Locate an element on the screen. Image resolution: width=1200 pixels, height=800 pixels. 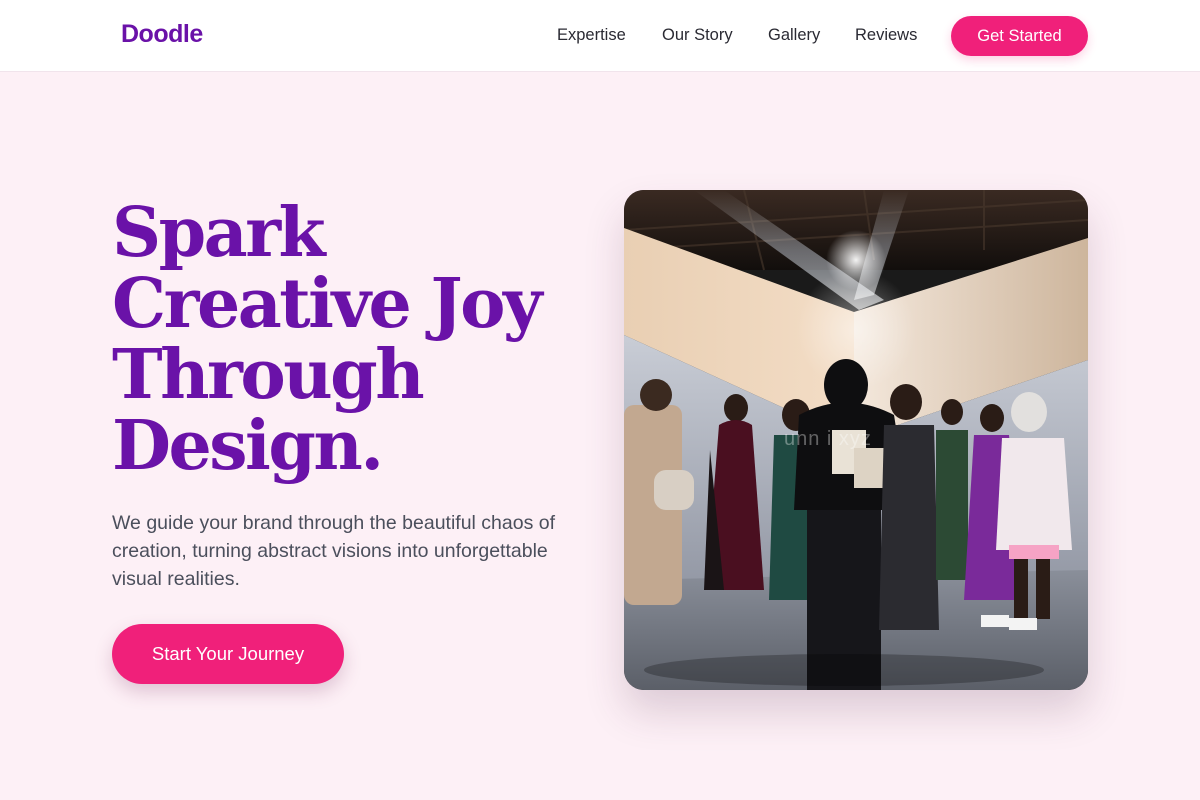
nav-link-our-story: Our Story is located at coordinates (697, 35).